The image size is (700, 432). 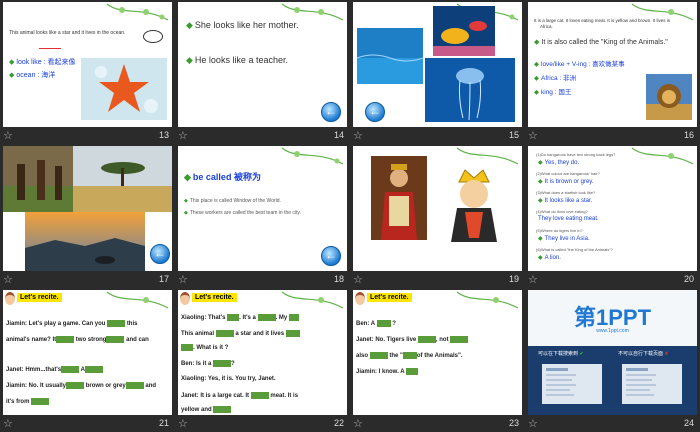 I want to click on line-1: Ben: A, so click(x=365, y=324).